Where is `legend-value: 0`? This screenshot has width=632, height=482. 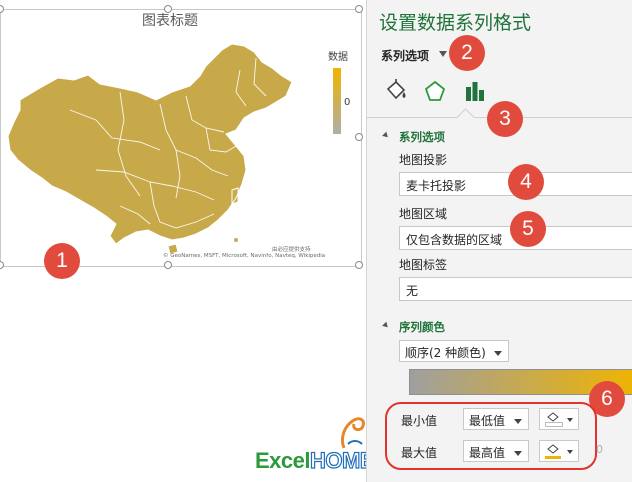 legend-value: 0 is located at coordinates (347, 102).